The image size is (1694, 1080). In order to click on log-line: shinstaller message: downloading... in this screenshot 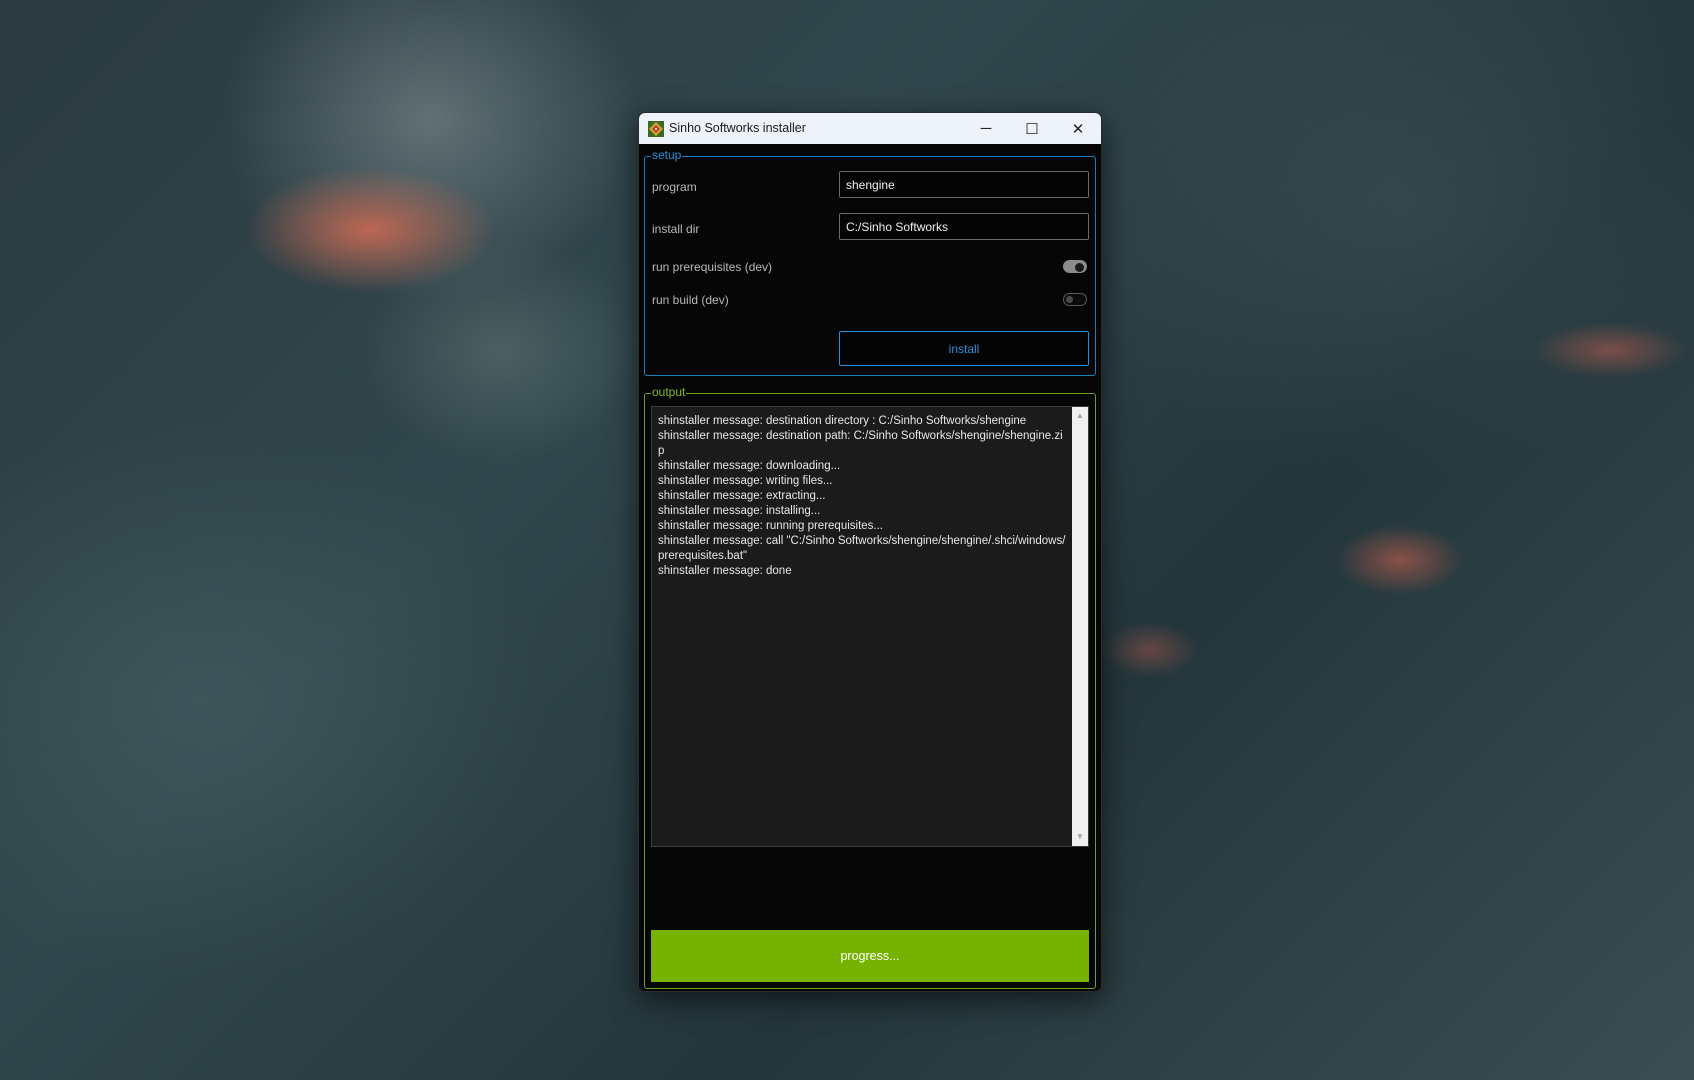, I will do `click(749, 466)`.